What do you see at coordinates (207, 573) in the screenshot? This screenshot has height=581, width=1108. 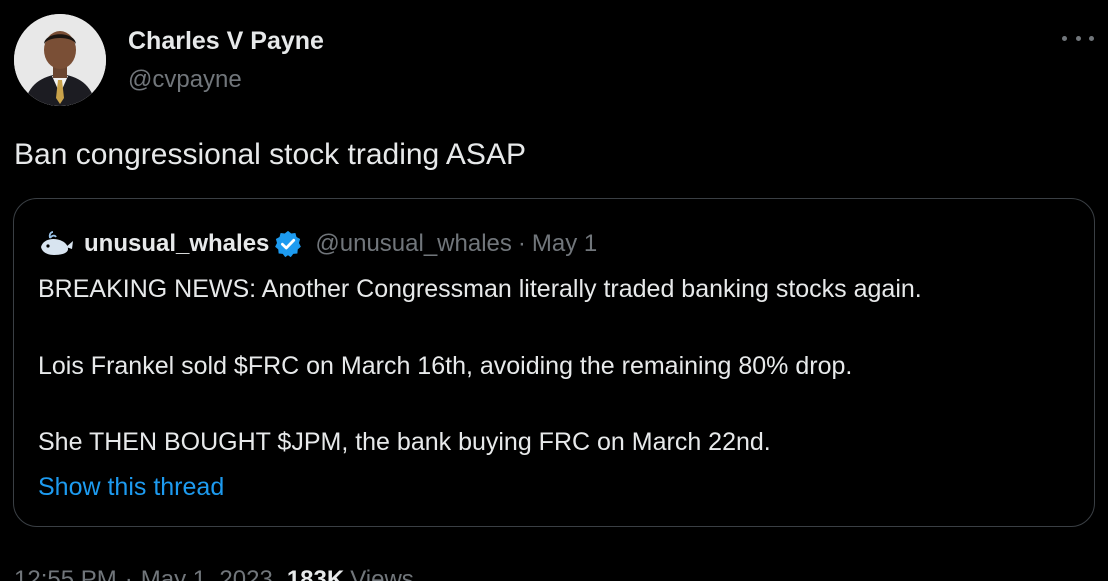 I see `tweet-date: May 1, 2023` at bounding box center [207, 573].